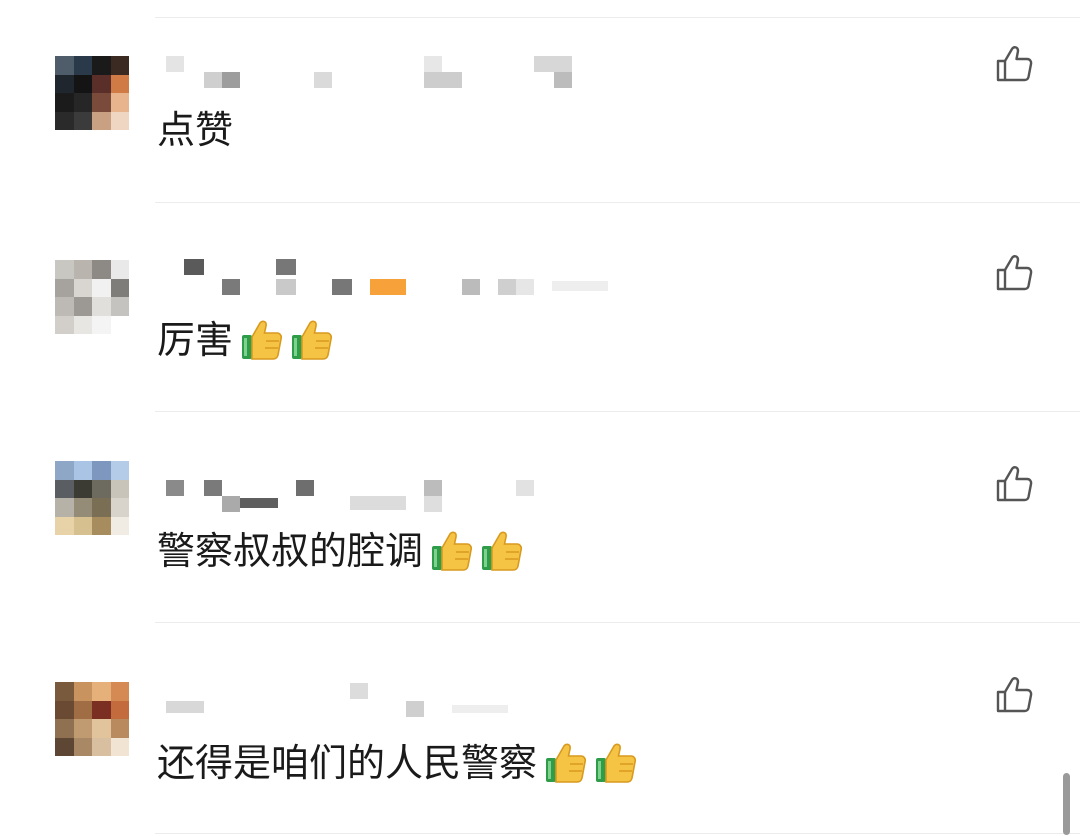  I want to click on comment-text-content: 厉害, so click(195, 340).